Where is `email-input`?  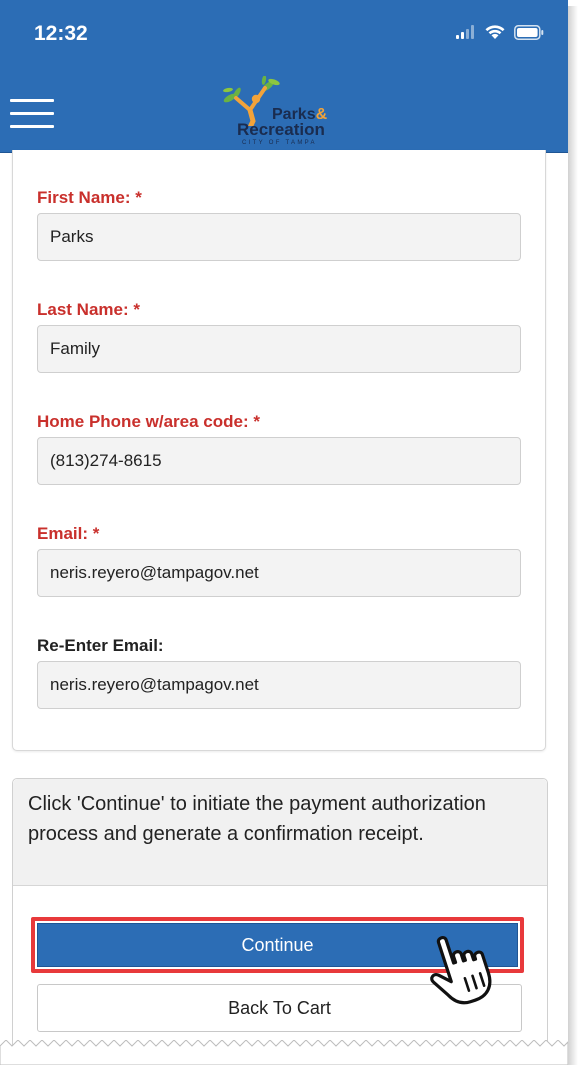 email-input is located at coordinates (279, 573).